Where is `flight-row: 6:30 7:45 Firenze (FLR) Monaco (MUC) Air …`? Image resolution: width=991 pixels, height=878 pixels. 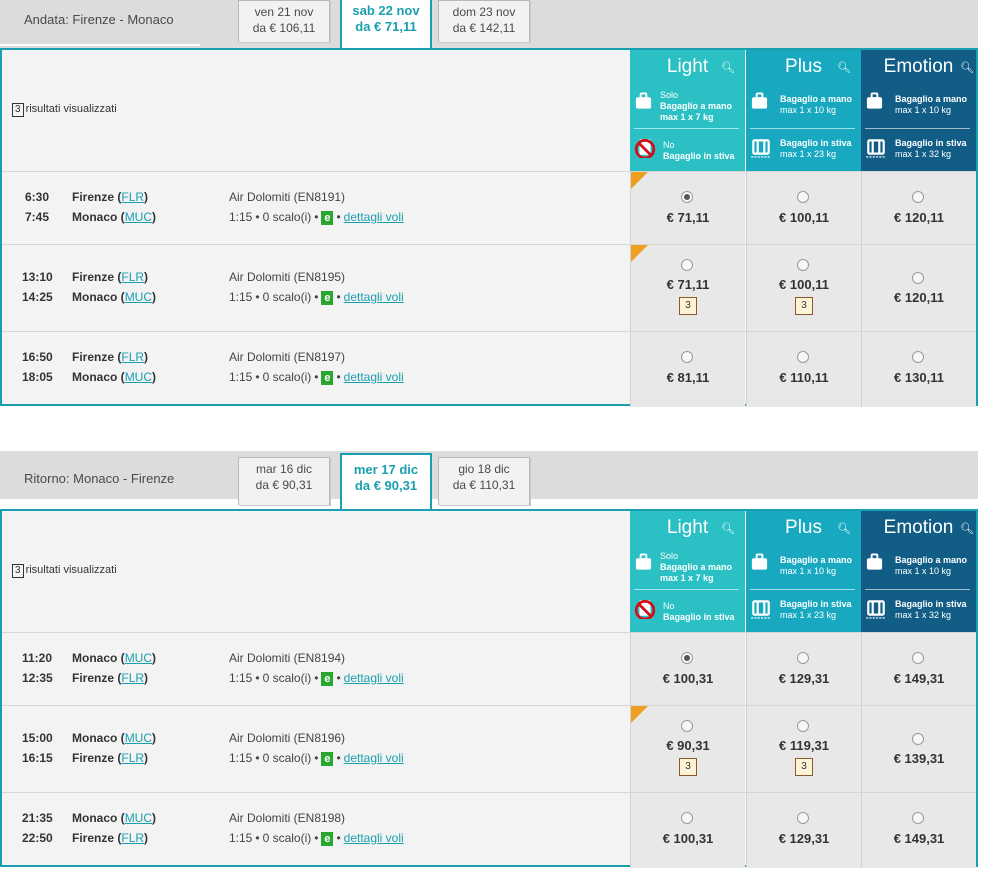
flight-row: 6:30 7:45 Firenze (FLR) Monaco (MUC) Air … is located at coordinates (489, 208).